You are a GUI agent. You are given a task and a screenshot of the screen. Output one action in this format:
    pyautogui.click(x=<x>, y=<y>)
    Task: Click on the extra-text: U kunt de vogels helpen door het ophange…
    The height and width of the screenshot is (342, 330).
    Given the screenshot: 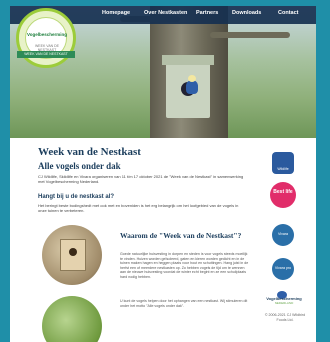 What is the action you would take?
    pyautogui.click(x=184, y=303)
    